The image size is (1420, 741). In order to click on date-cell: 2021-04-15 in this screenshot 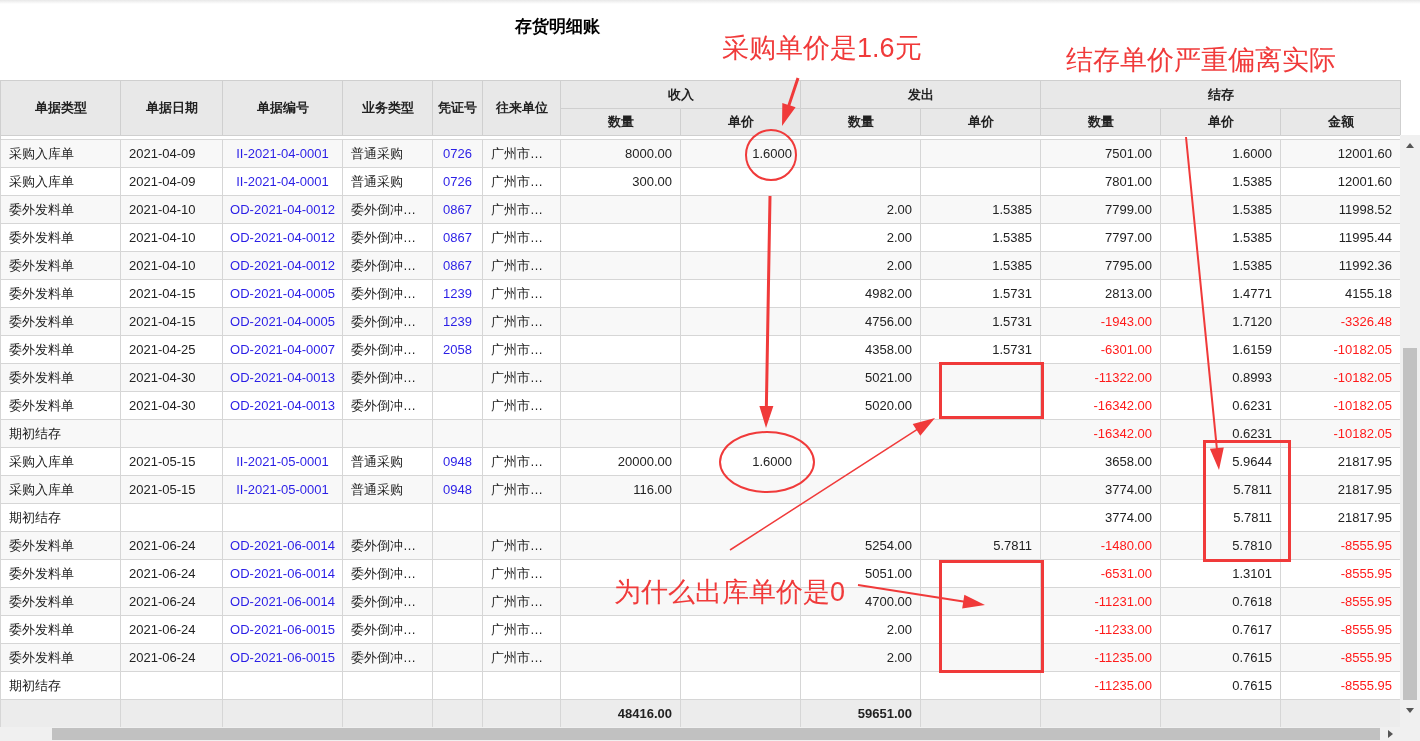, I will do `click(171, 293)`.